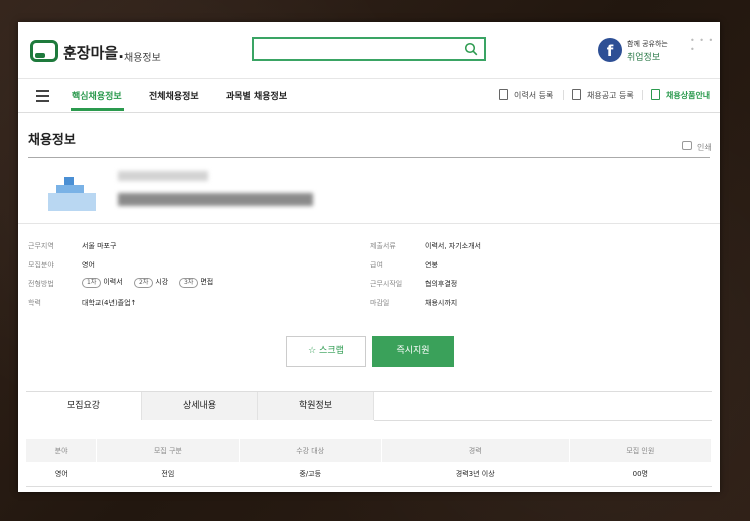 Image resolution: width=750 pixels, height=521 pixels. Describe the element at coordinates (503, 94) in the screenshot. I see `resume-document-icon` at that location.